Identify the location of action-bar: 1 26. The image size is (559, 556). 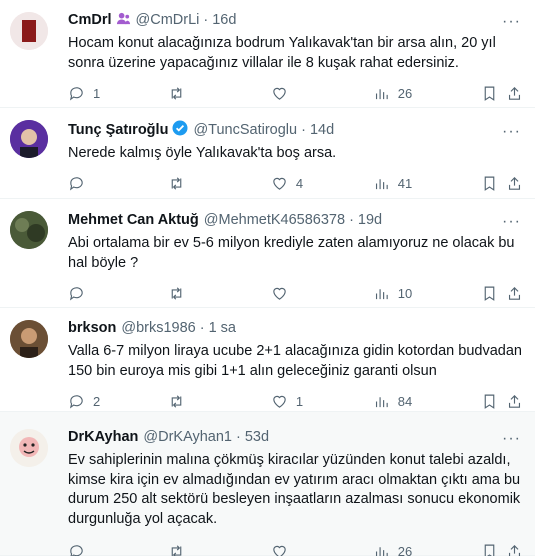
(295, 93).